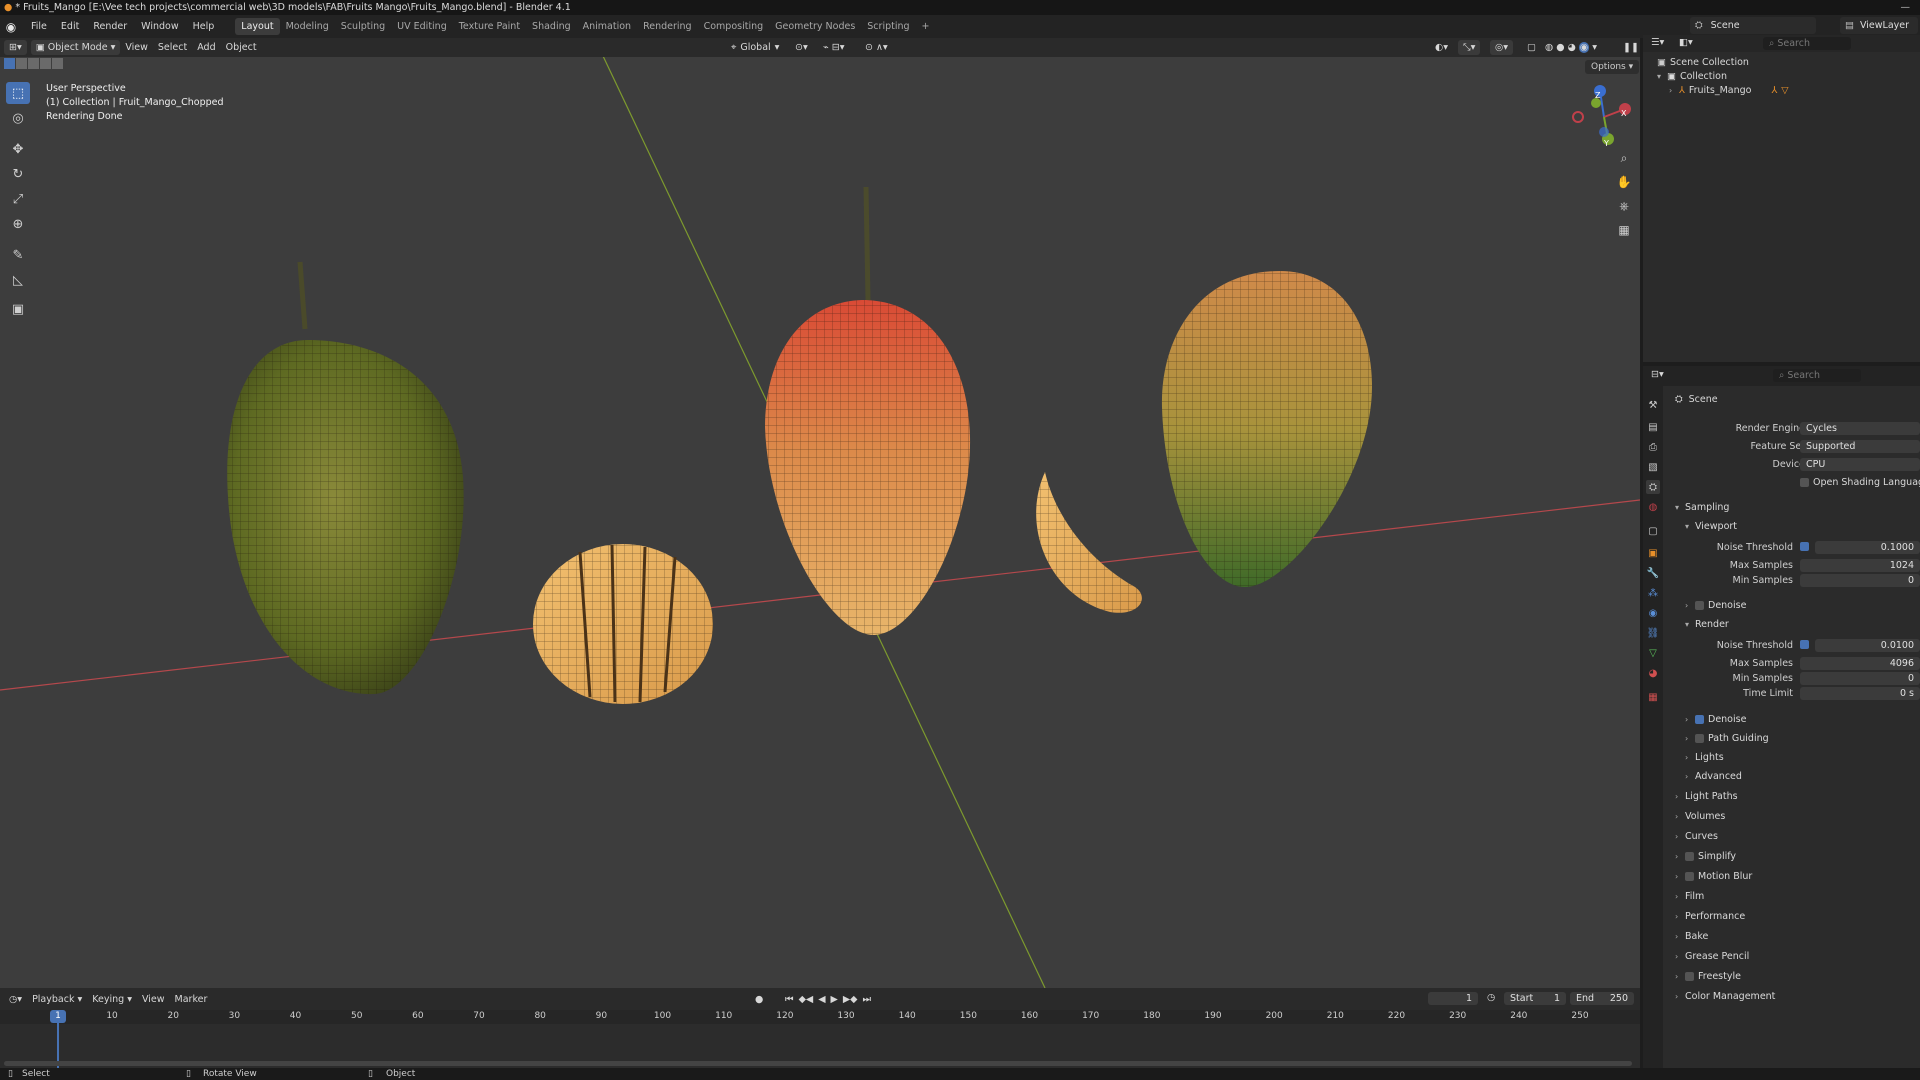 This screenshot has width=1920, height=1080. What do you see at coordinates (1653, 573) in the screenshot?
I see `modifier-tab-icon: 🔧` at bounding box center [1653, 573].